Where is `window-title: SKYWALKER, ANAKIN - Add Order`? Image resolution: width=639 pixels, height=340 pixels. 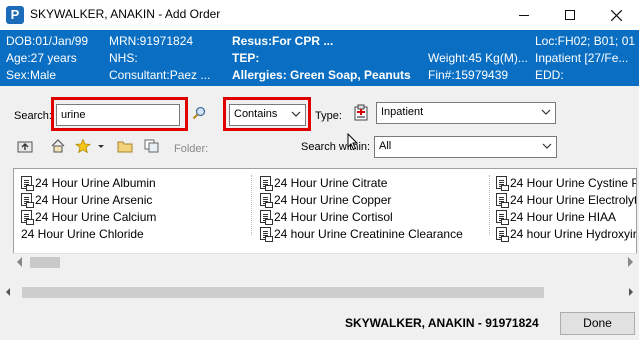 window-title: SKYWALKER, ANAKIN - Add Order is located at coordinates (125, 14).